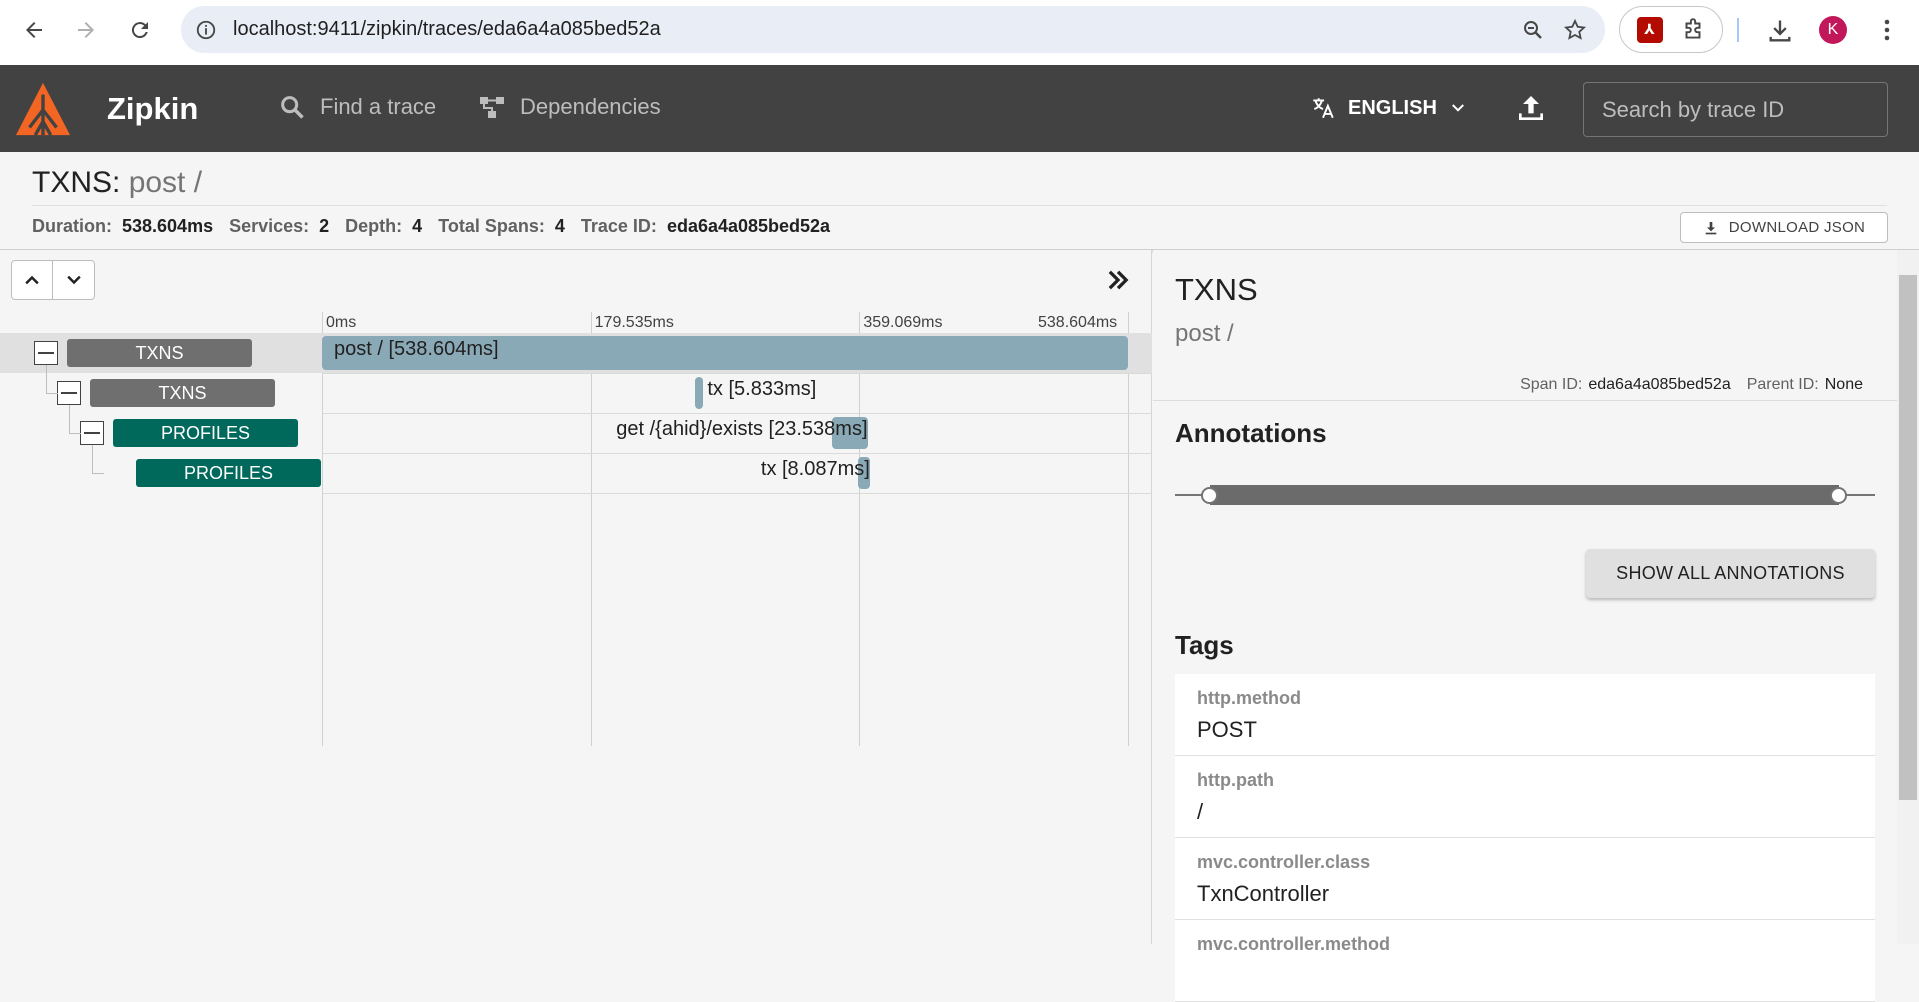 The height and width of the screenshot is (1002, 1919). Describe the element at coordinates (292, 107) in the screenshot. I see `search-icon` at that location.